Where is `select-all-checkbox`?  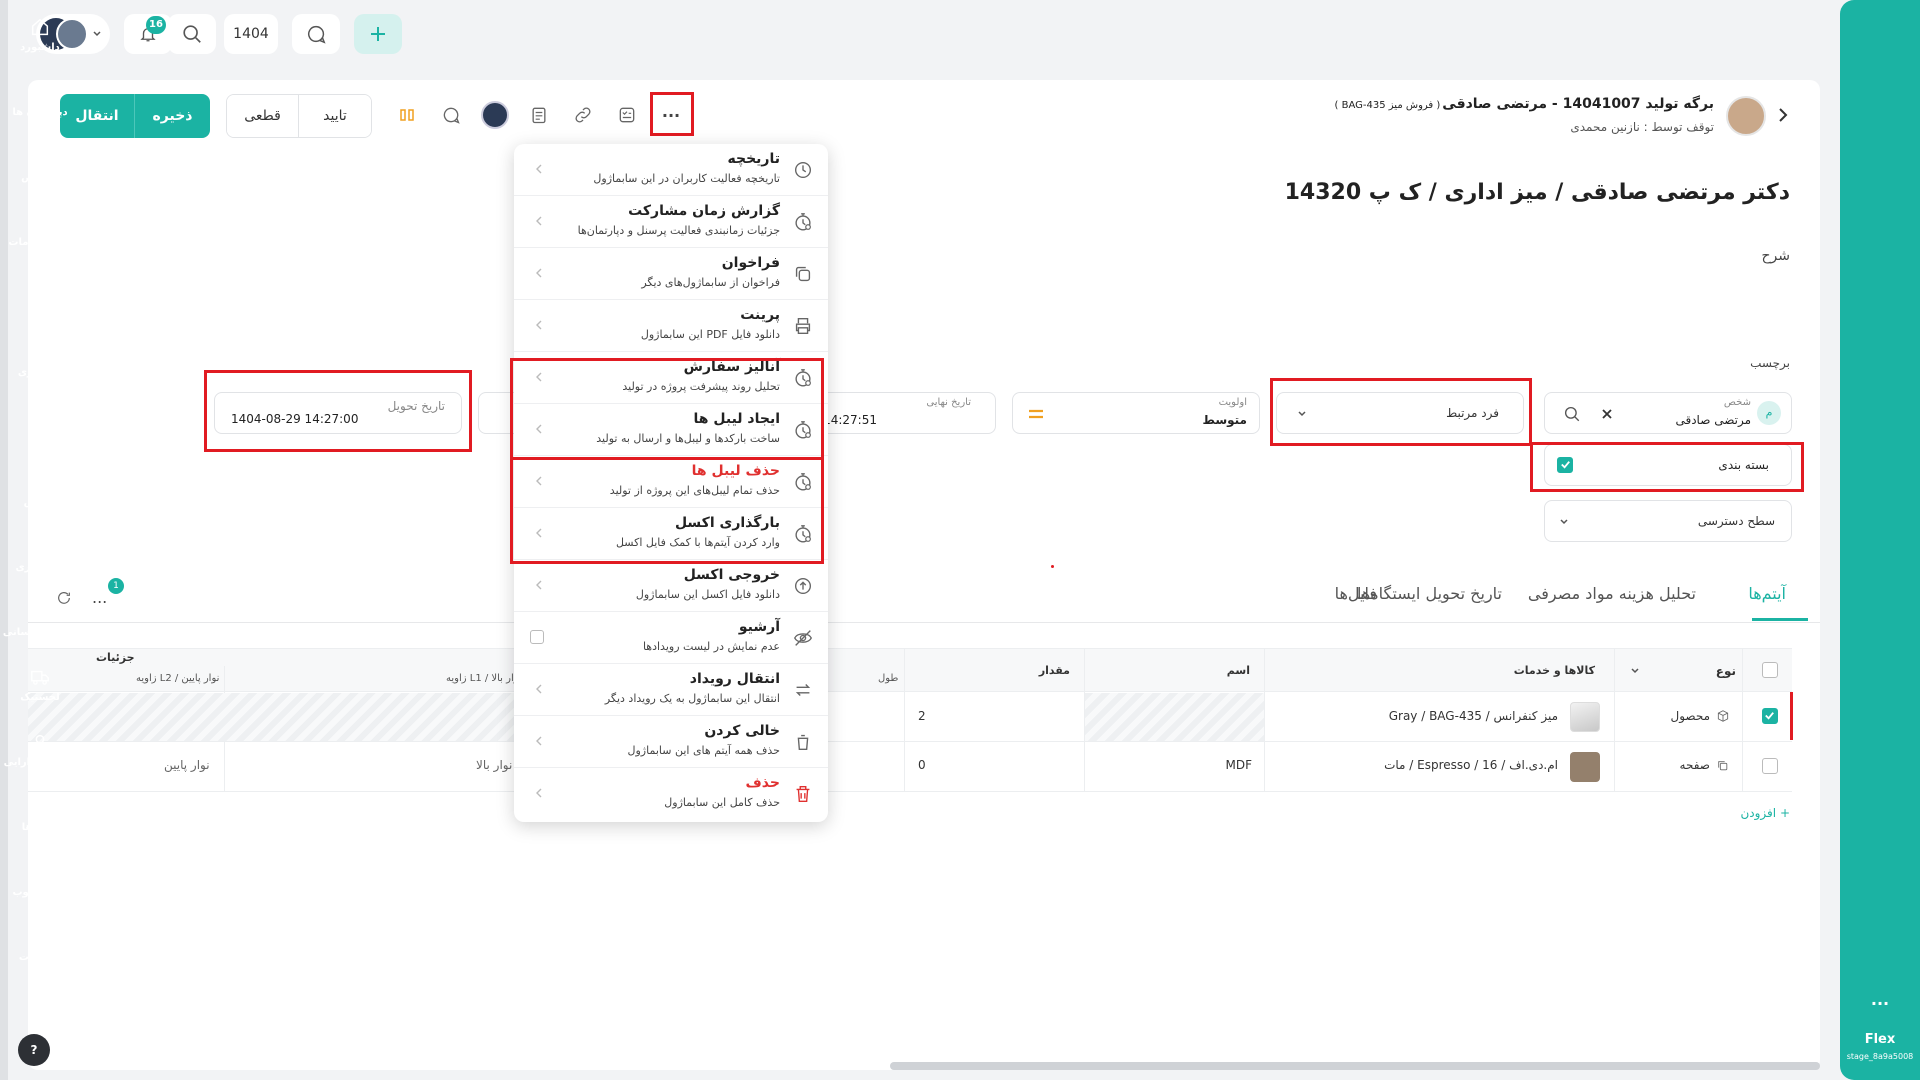 select-all-checkbox is located at coordinates (1770, 670).